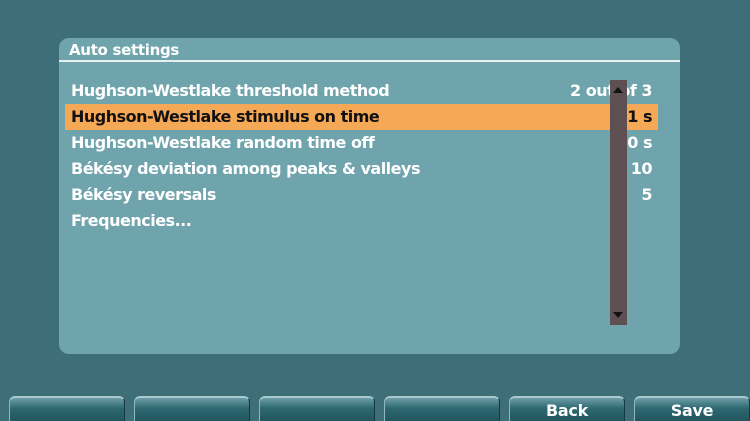  I want to click on setting-value: 10, so click(641, 168).